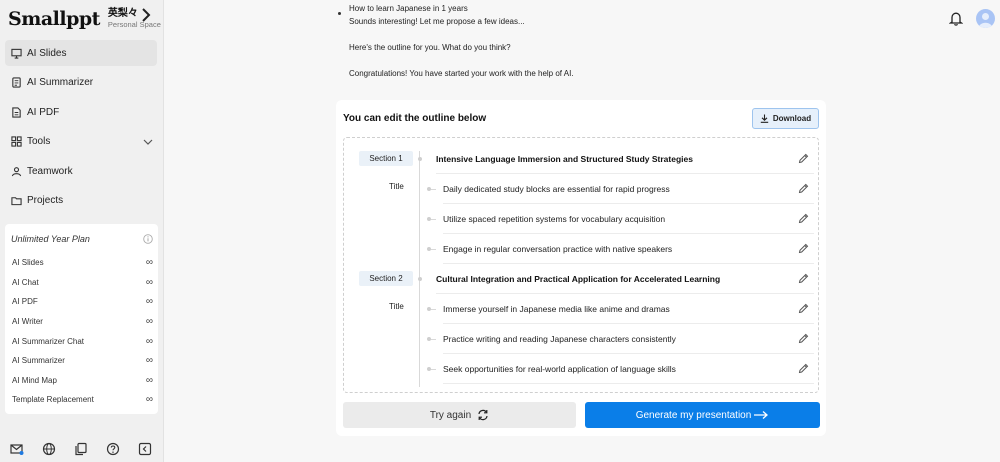 This screenshot has width=1000, height=462. Describe the element at coordinates (47, 53) in the screenshot. I see `sidebar-item-label: AI Slides` at that location.